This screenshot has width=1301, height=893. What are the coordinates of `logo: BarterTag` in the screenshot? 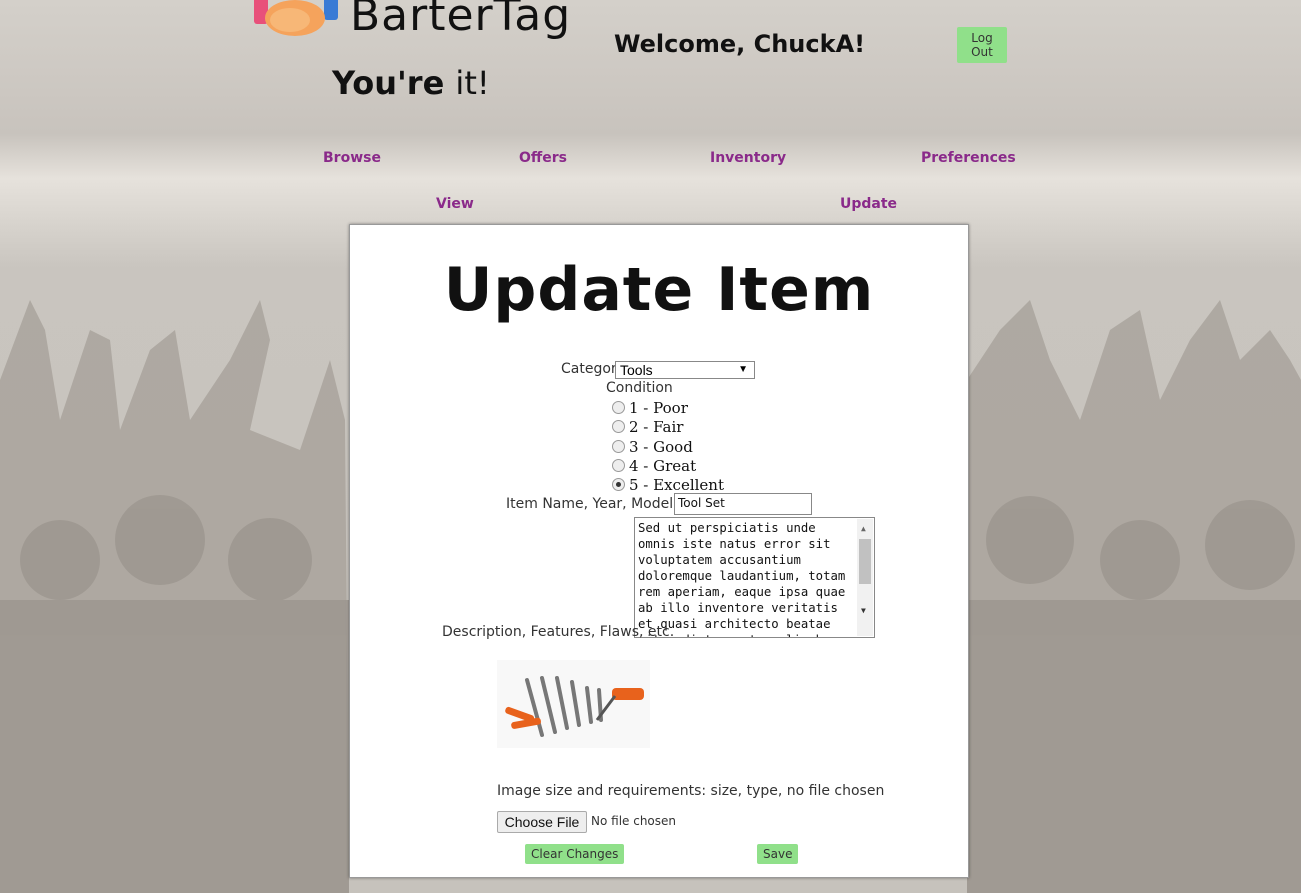 It's located at (410, 25).